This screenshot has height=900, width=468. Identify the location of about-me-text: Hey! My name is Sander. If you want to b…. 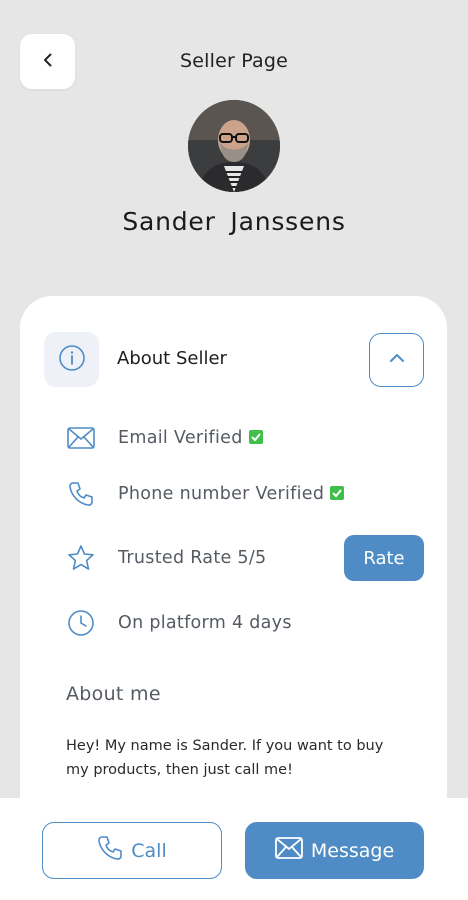
(225, 758).